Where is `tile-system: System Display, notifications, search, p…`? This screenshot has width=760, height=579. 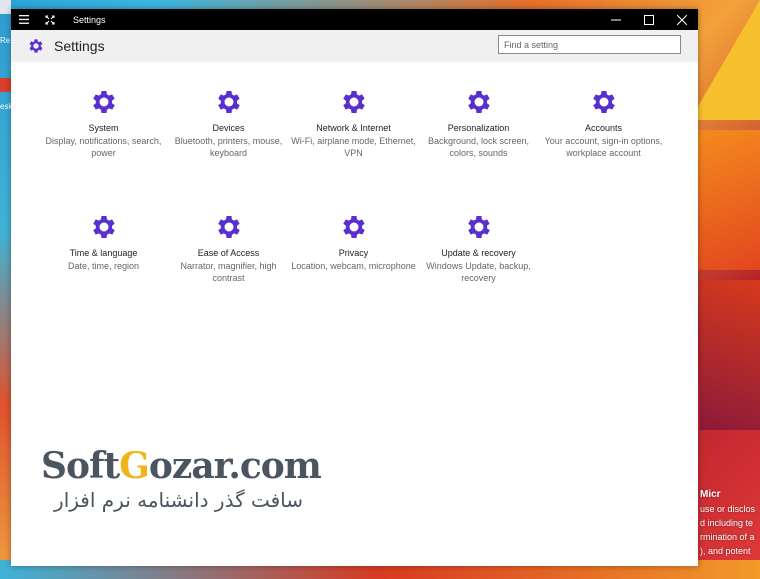 tile-system: System Display, notifications, search, p… is located at coordinates (103, 123).